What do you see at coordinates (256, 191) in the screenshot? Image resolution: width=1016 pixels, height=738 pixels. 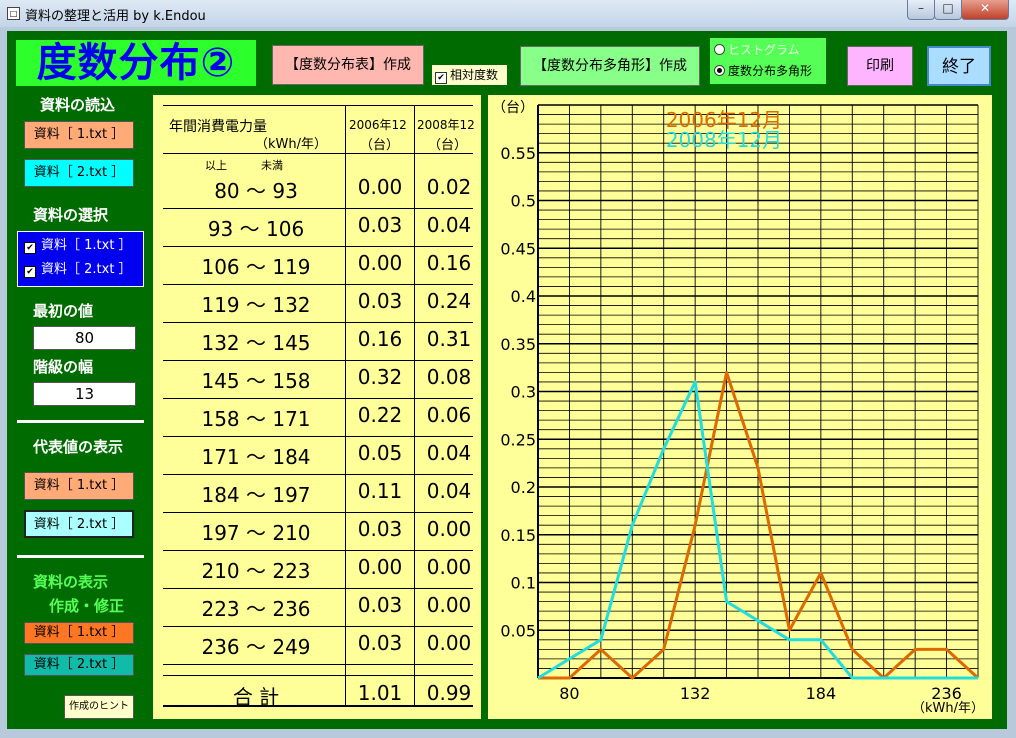 I see `class-range: 80 〜 93` at bounding box center [256, 191].